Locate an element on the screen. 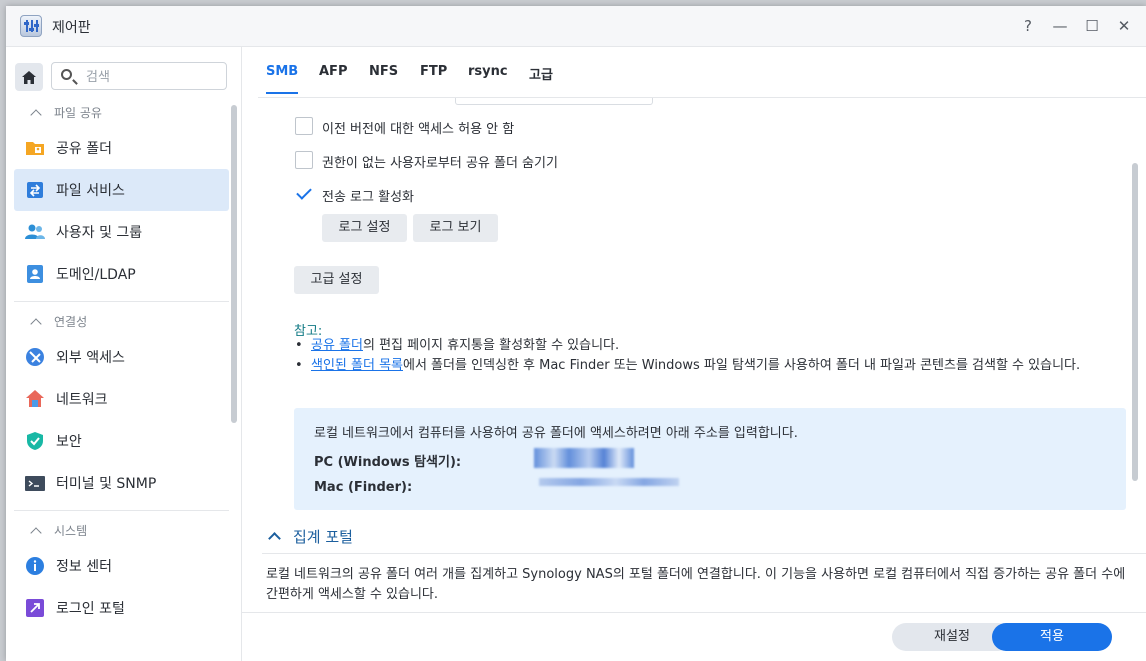  aggregation-portal-header: 집계 포털 is located at coordinates (309, 536).